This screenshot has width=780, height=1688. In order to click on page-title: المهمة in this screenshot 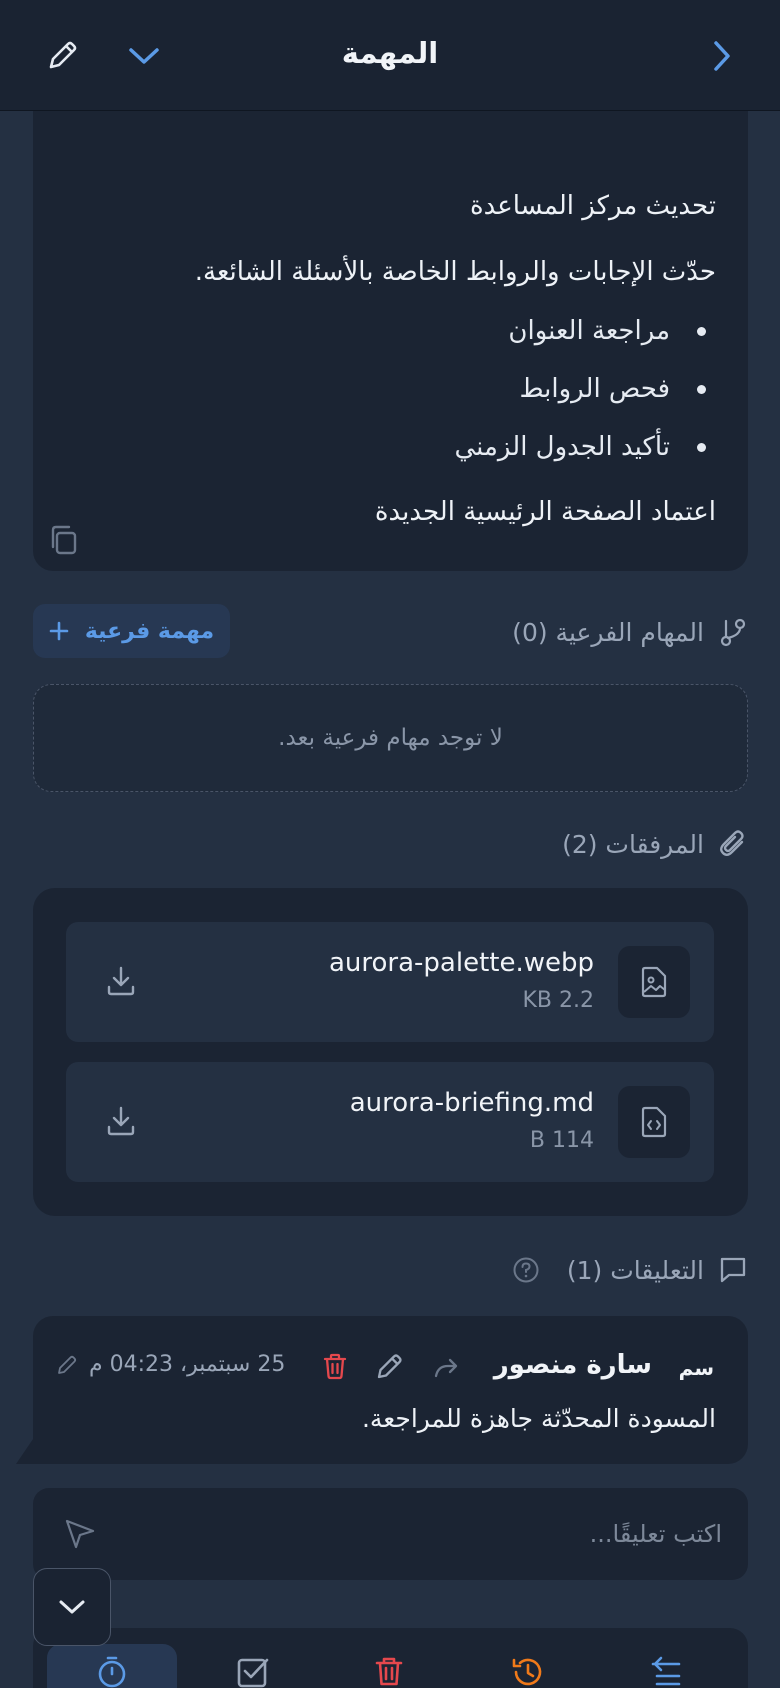, I will do `click(390, 53)`.